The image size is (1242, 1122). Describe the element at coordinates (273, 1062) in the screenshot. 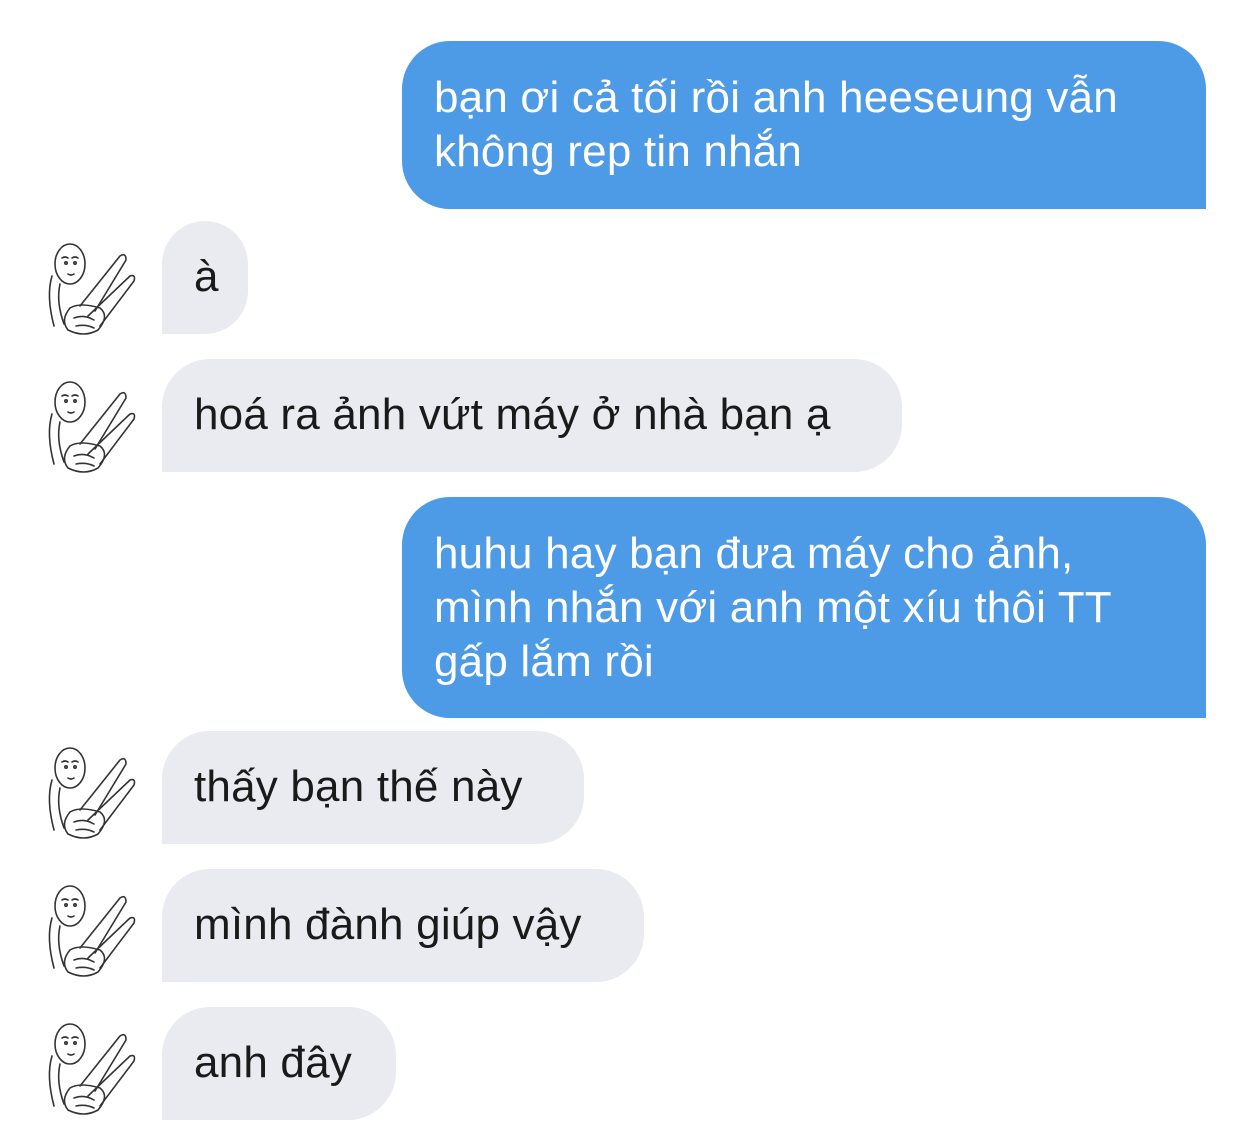

I see `message-text: anh đây` at that location.